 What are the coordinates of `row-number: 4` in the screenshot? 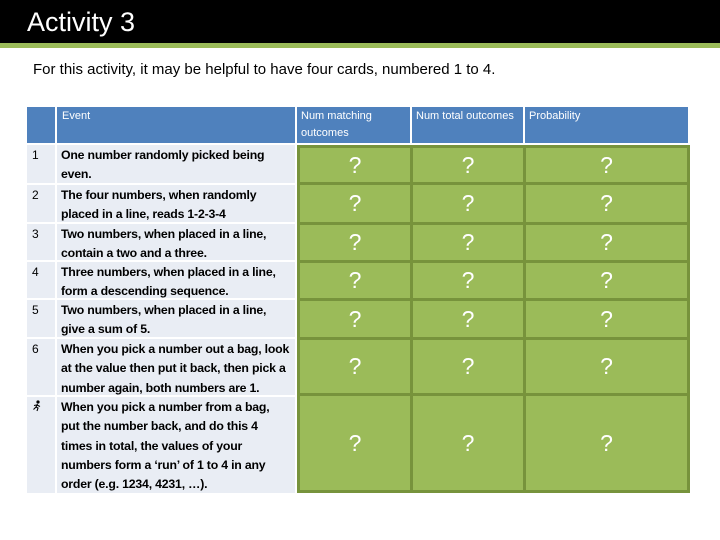 It's located at (41, 280).